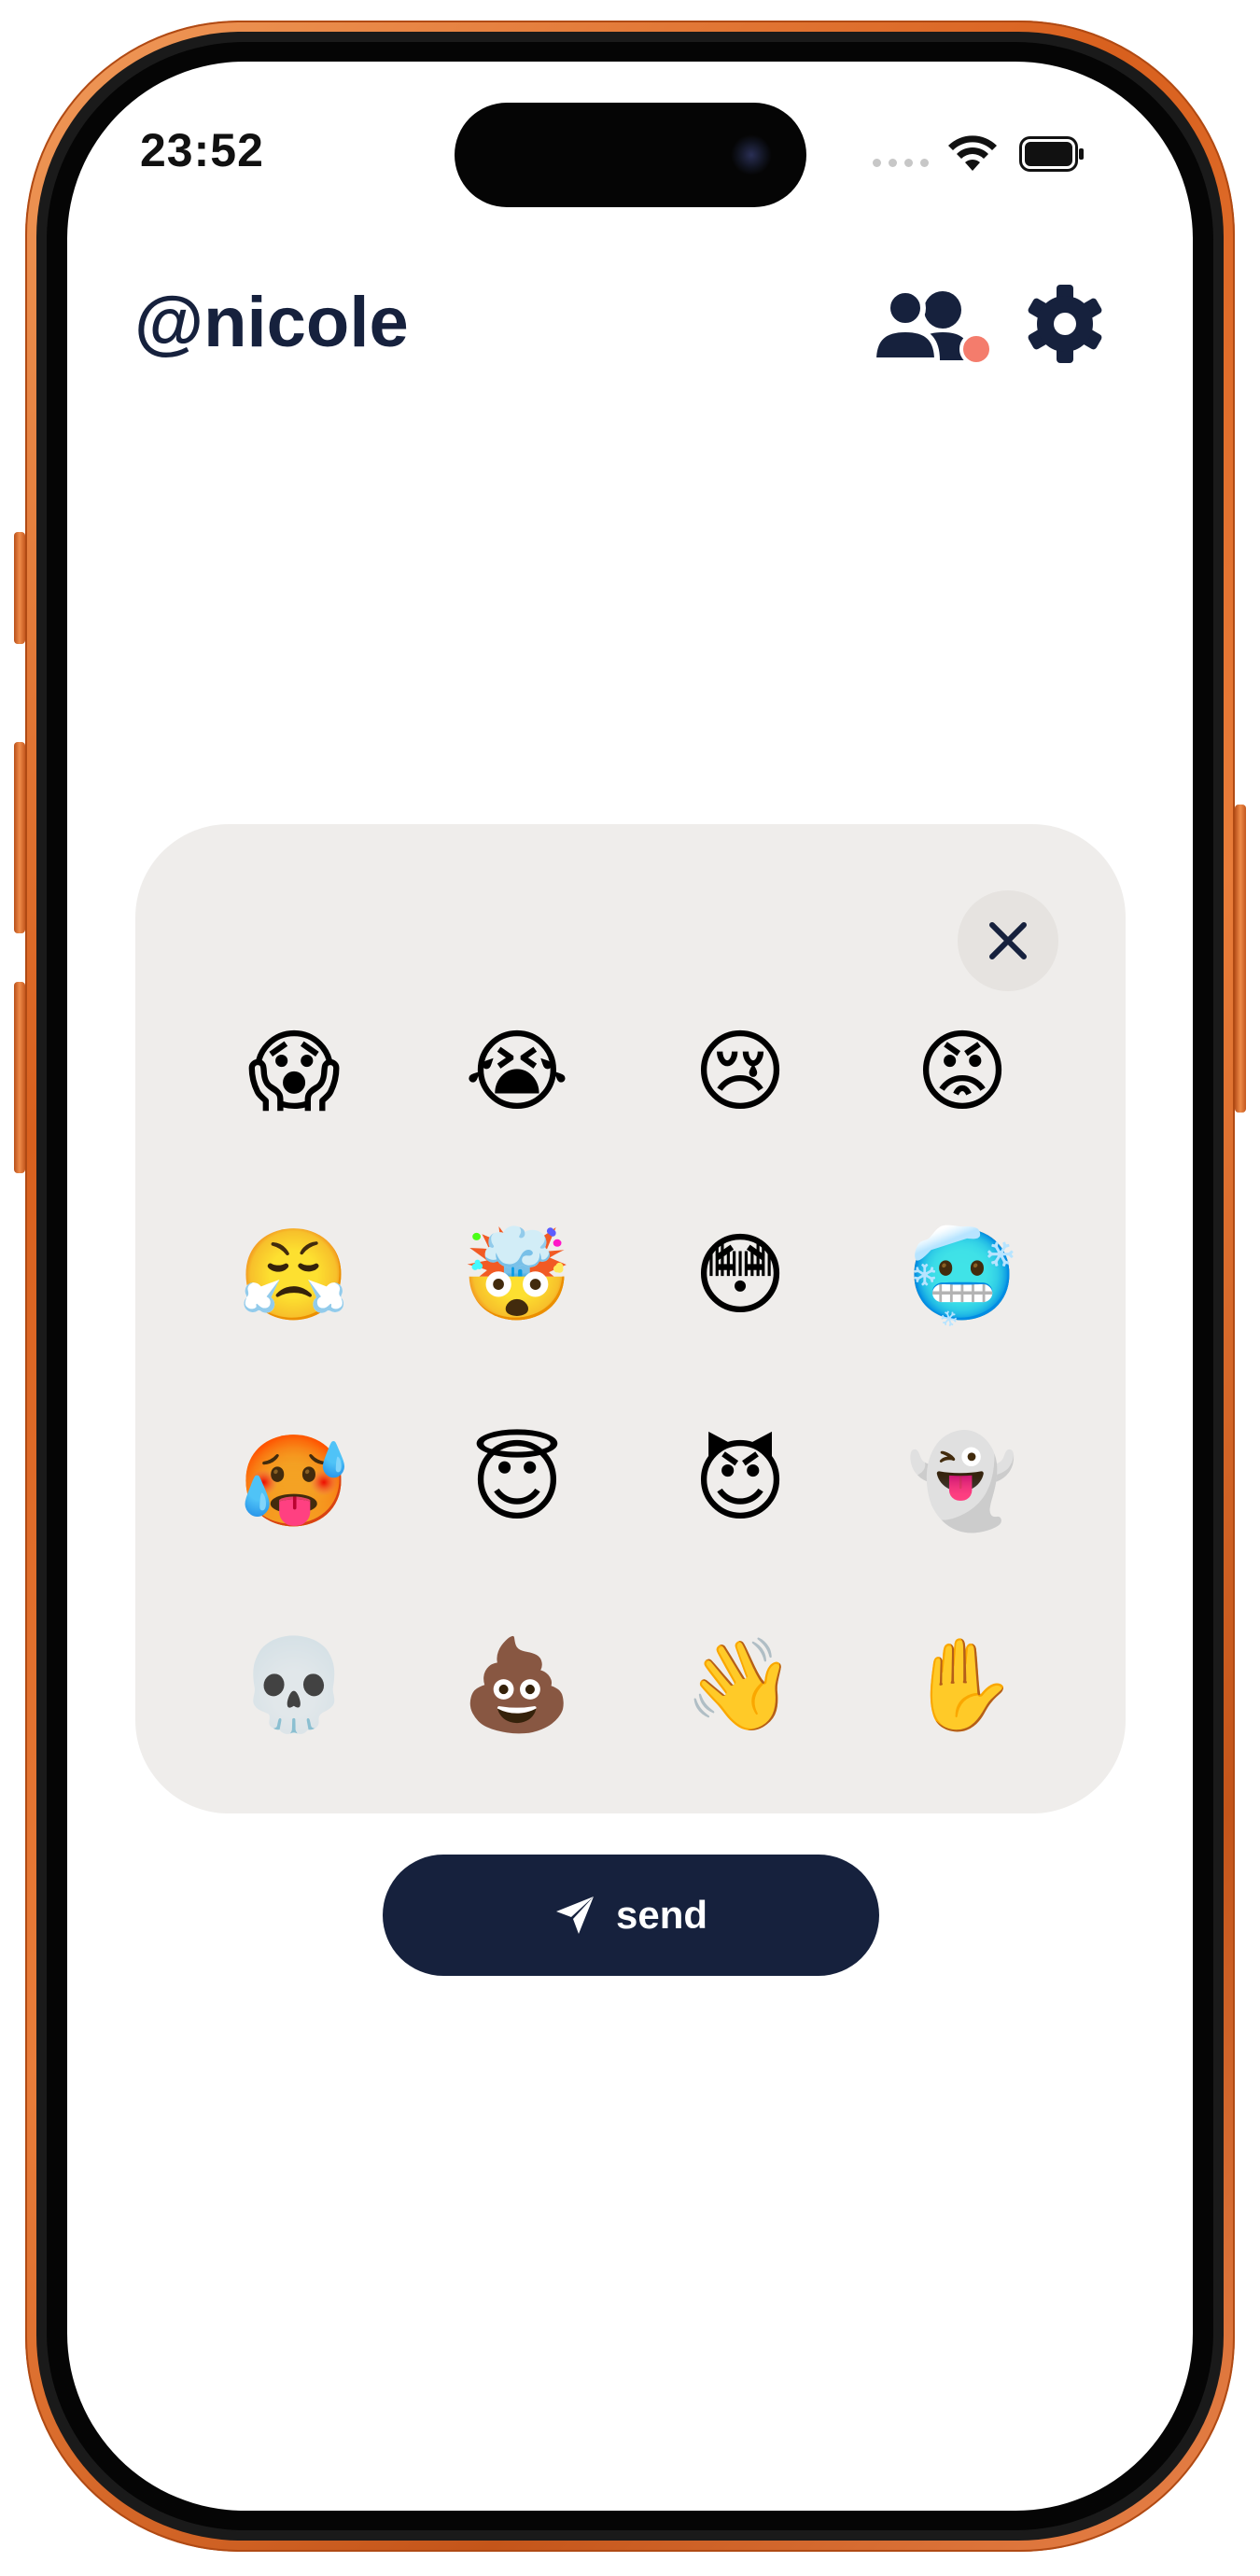 The height and width of the screenshot is (2576, 1260). I want to click on emoji-option: 😡, so click(962, 1071).